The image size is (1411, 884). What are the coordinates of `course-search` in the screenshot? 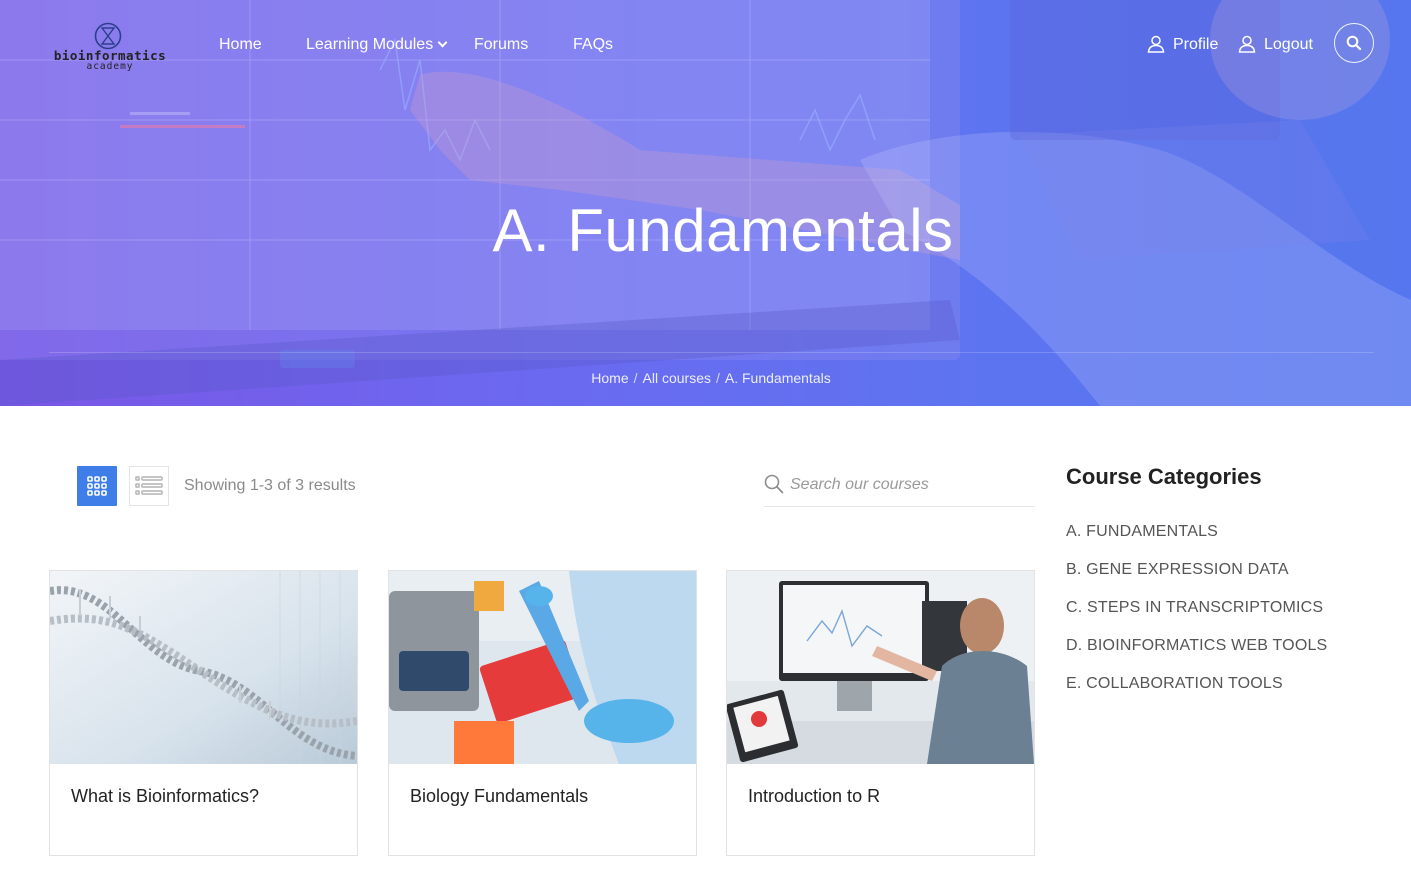 It's located at (899, 488).